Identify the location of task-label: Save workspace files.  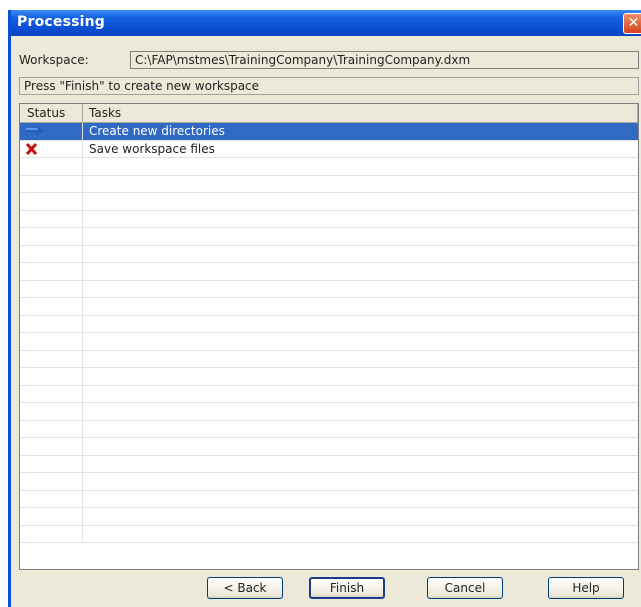
(152, 148).